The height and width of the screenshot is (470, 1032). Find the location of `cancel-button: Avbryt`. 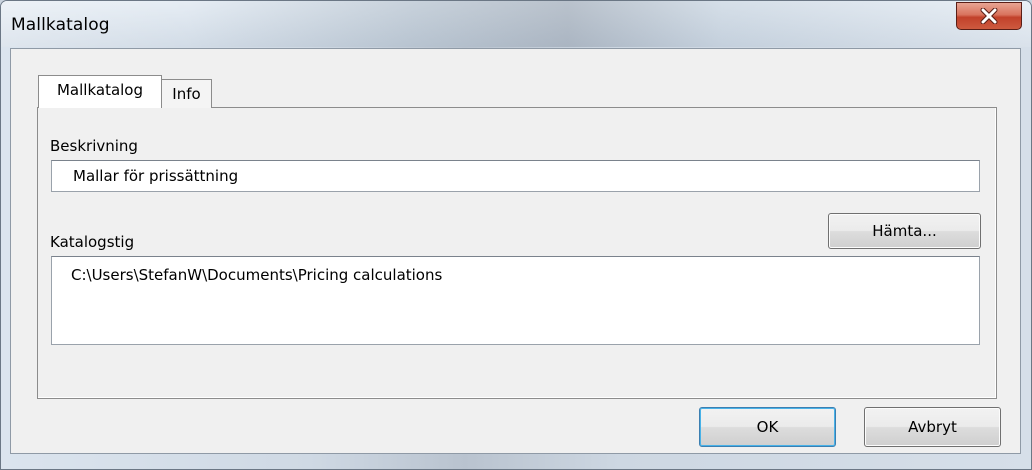

cancel-button: Avbryt is located at coordinates (932, 427).